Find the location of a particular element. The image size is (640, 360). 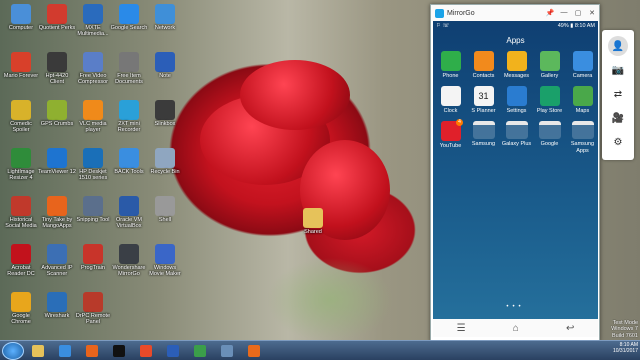

desktop-icon: TeamViewer 12 is located at coordinates (57, 161).